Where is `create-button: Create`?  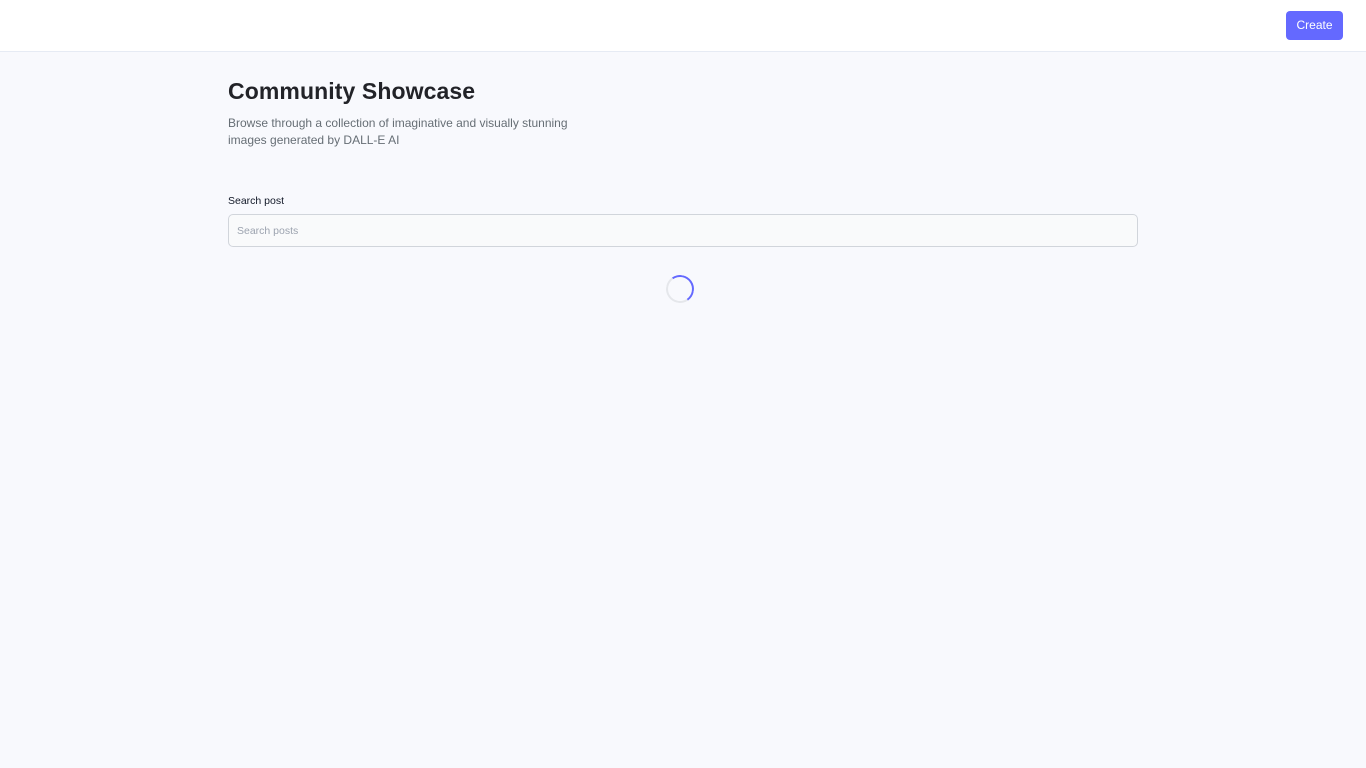 create-button: Create is located at coordinates (1314, 25).